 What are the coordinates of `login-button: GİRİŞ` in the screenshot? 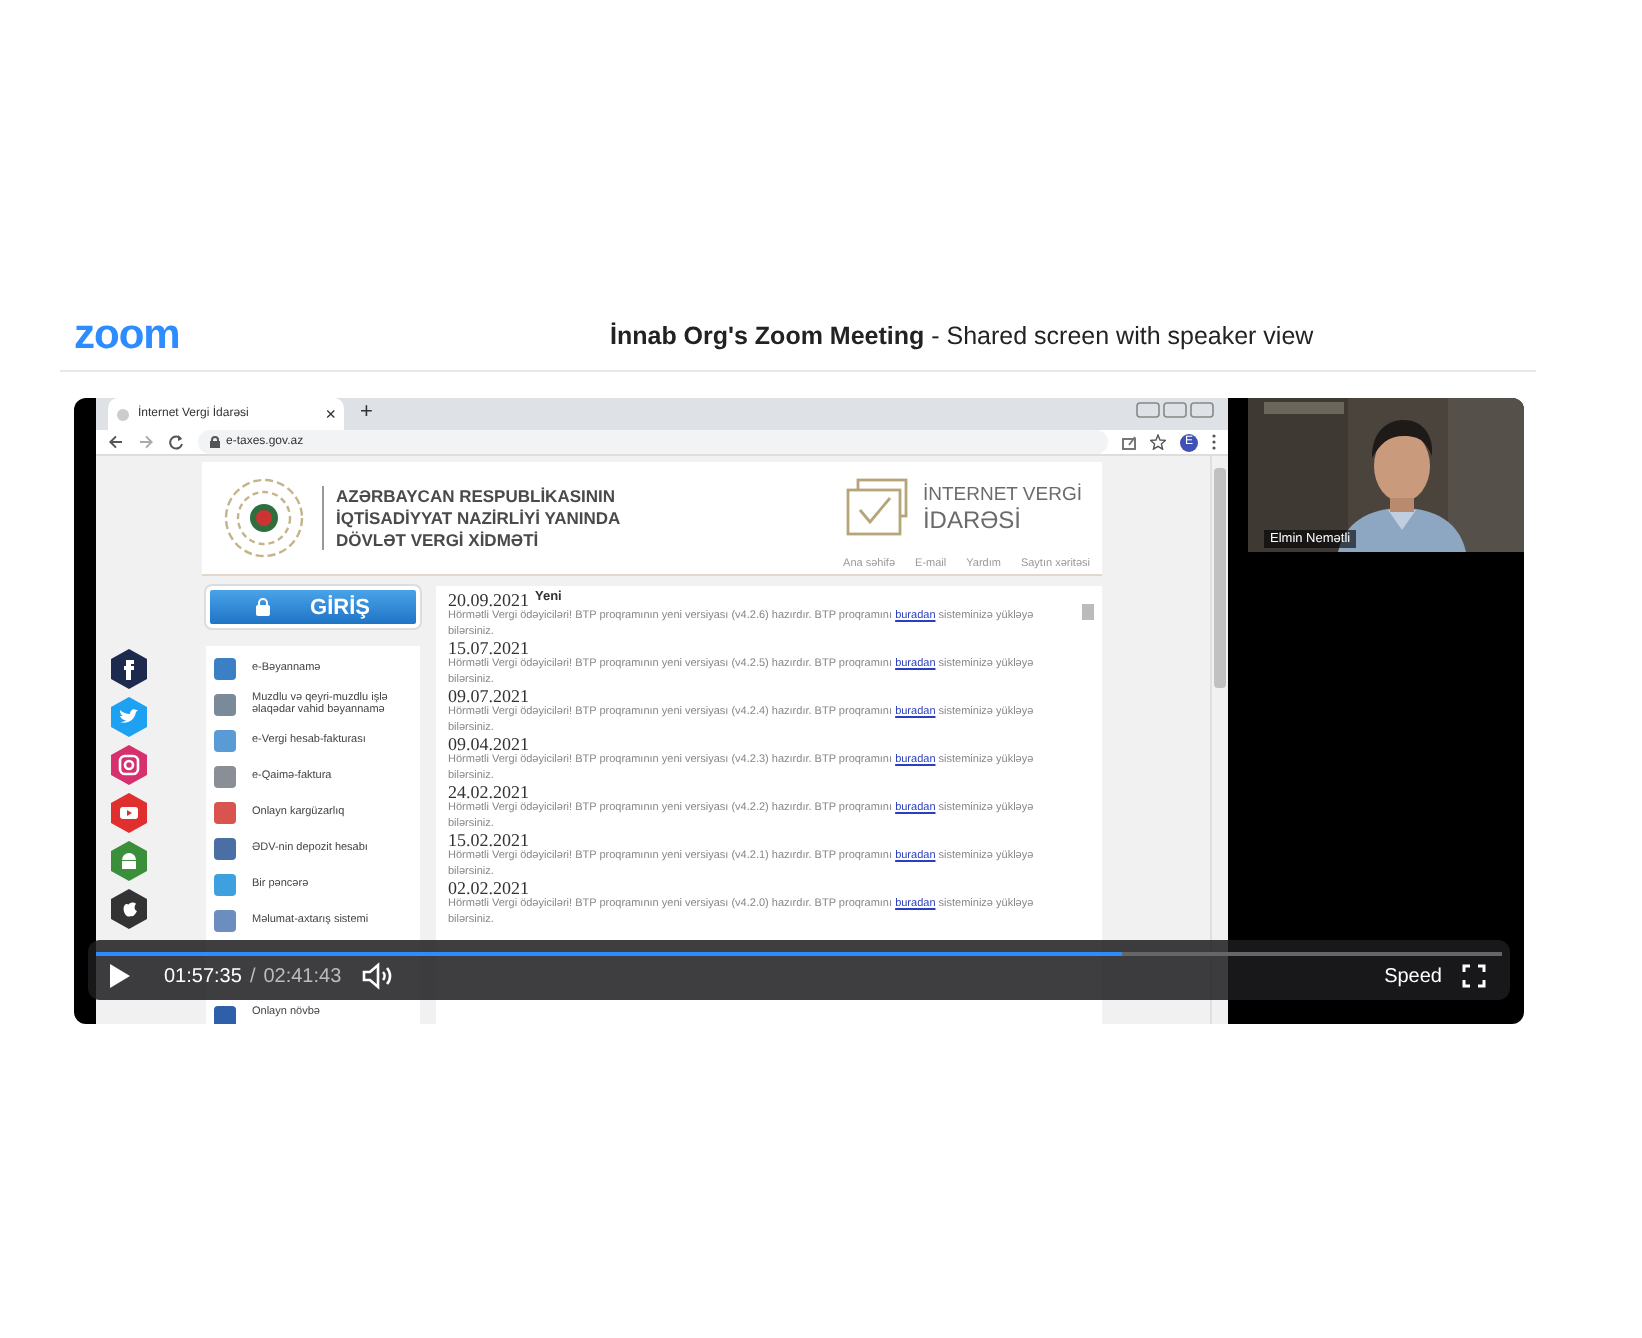 It's located at (313, 607).